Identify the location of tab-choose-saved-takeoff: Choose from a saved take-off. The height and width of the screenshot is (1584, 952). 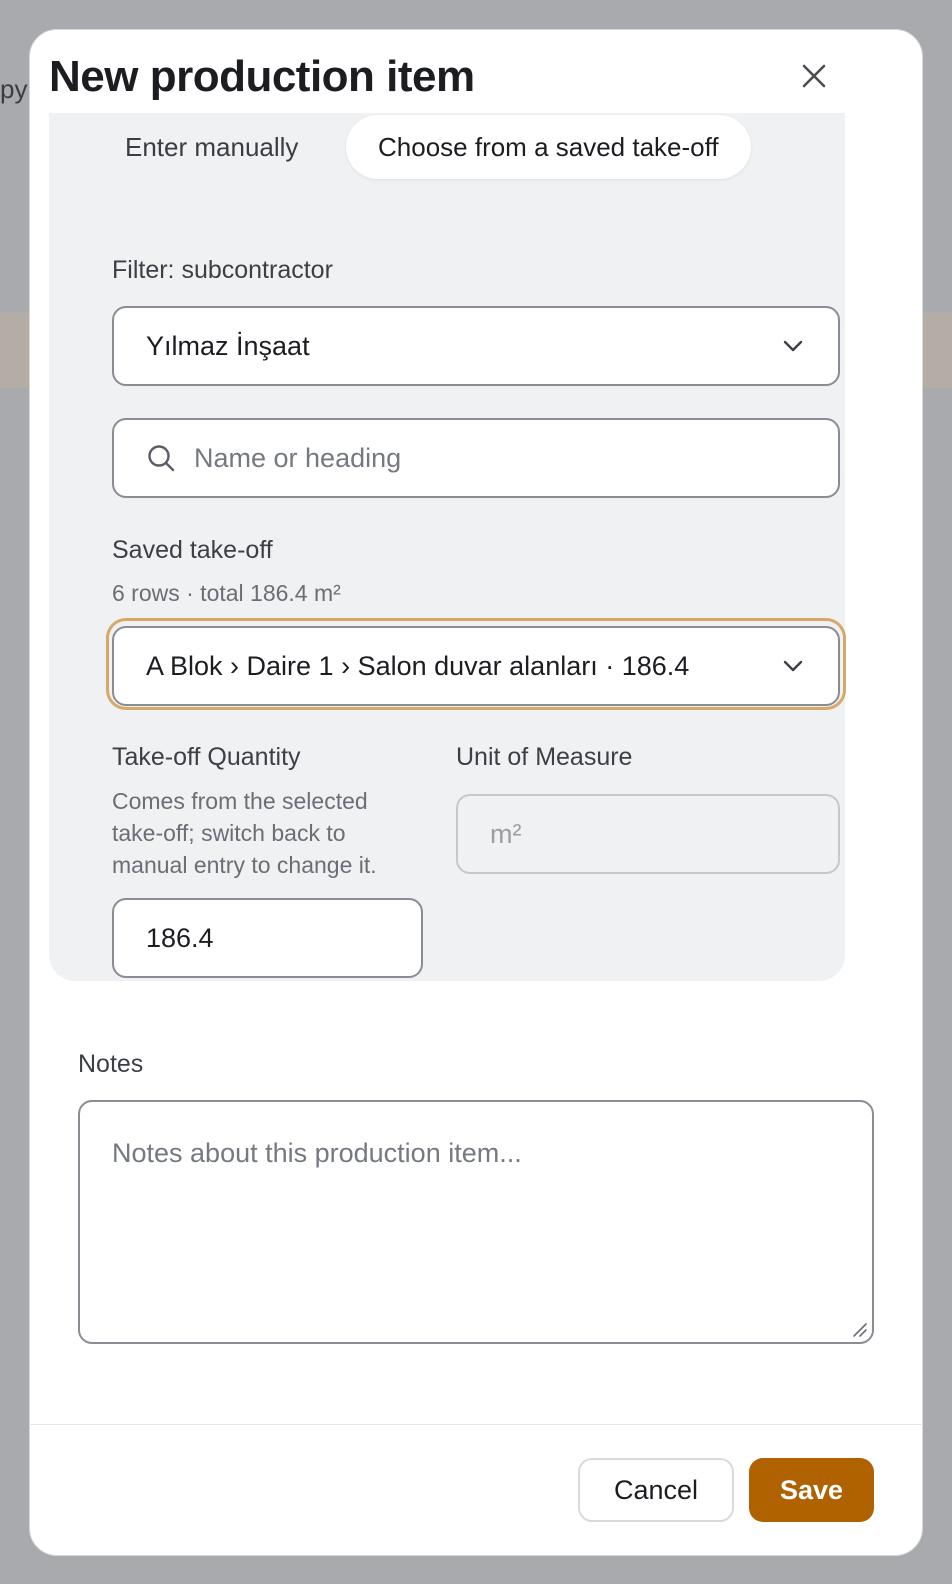
(548, 147).